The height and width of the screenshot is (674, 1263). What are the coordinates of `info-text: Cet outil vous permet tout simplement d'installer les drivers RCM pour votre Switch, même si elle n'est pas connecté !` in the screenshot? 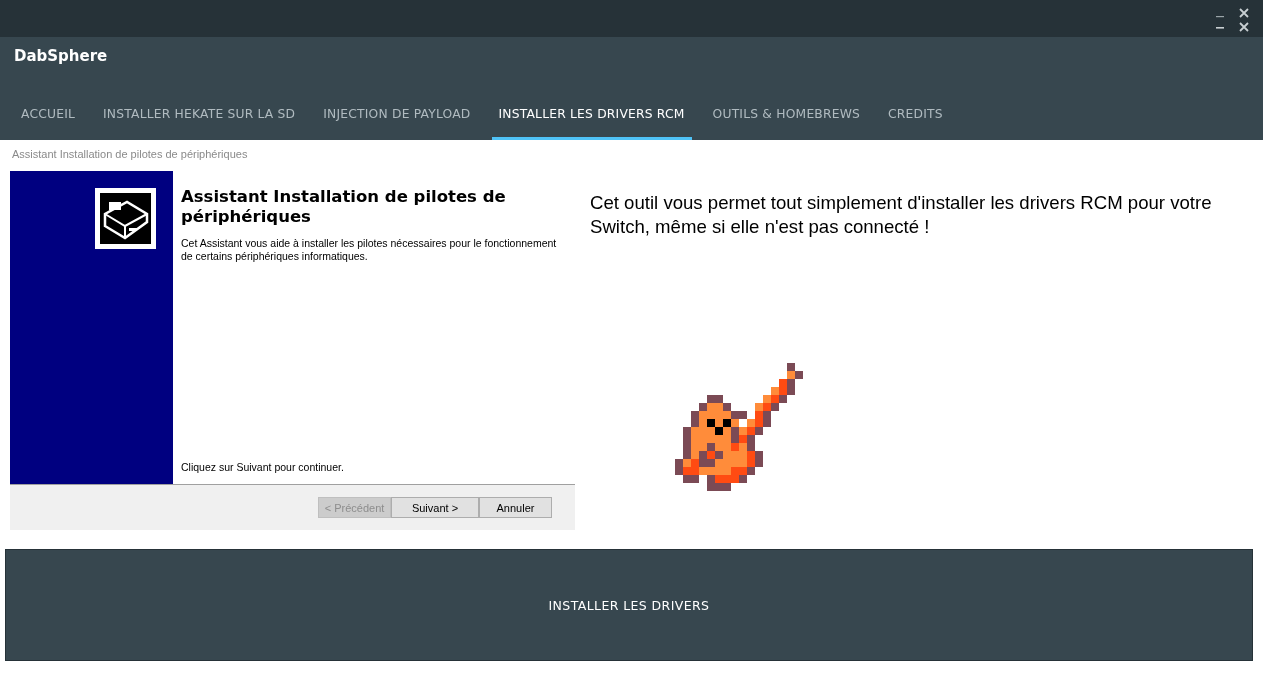 It's located at (901, 215).